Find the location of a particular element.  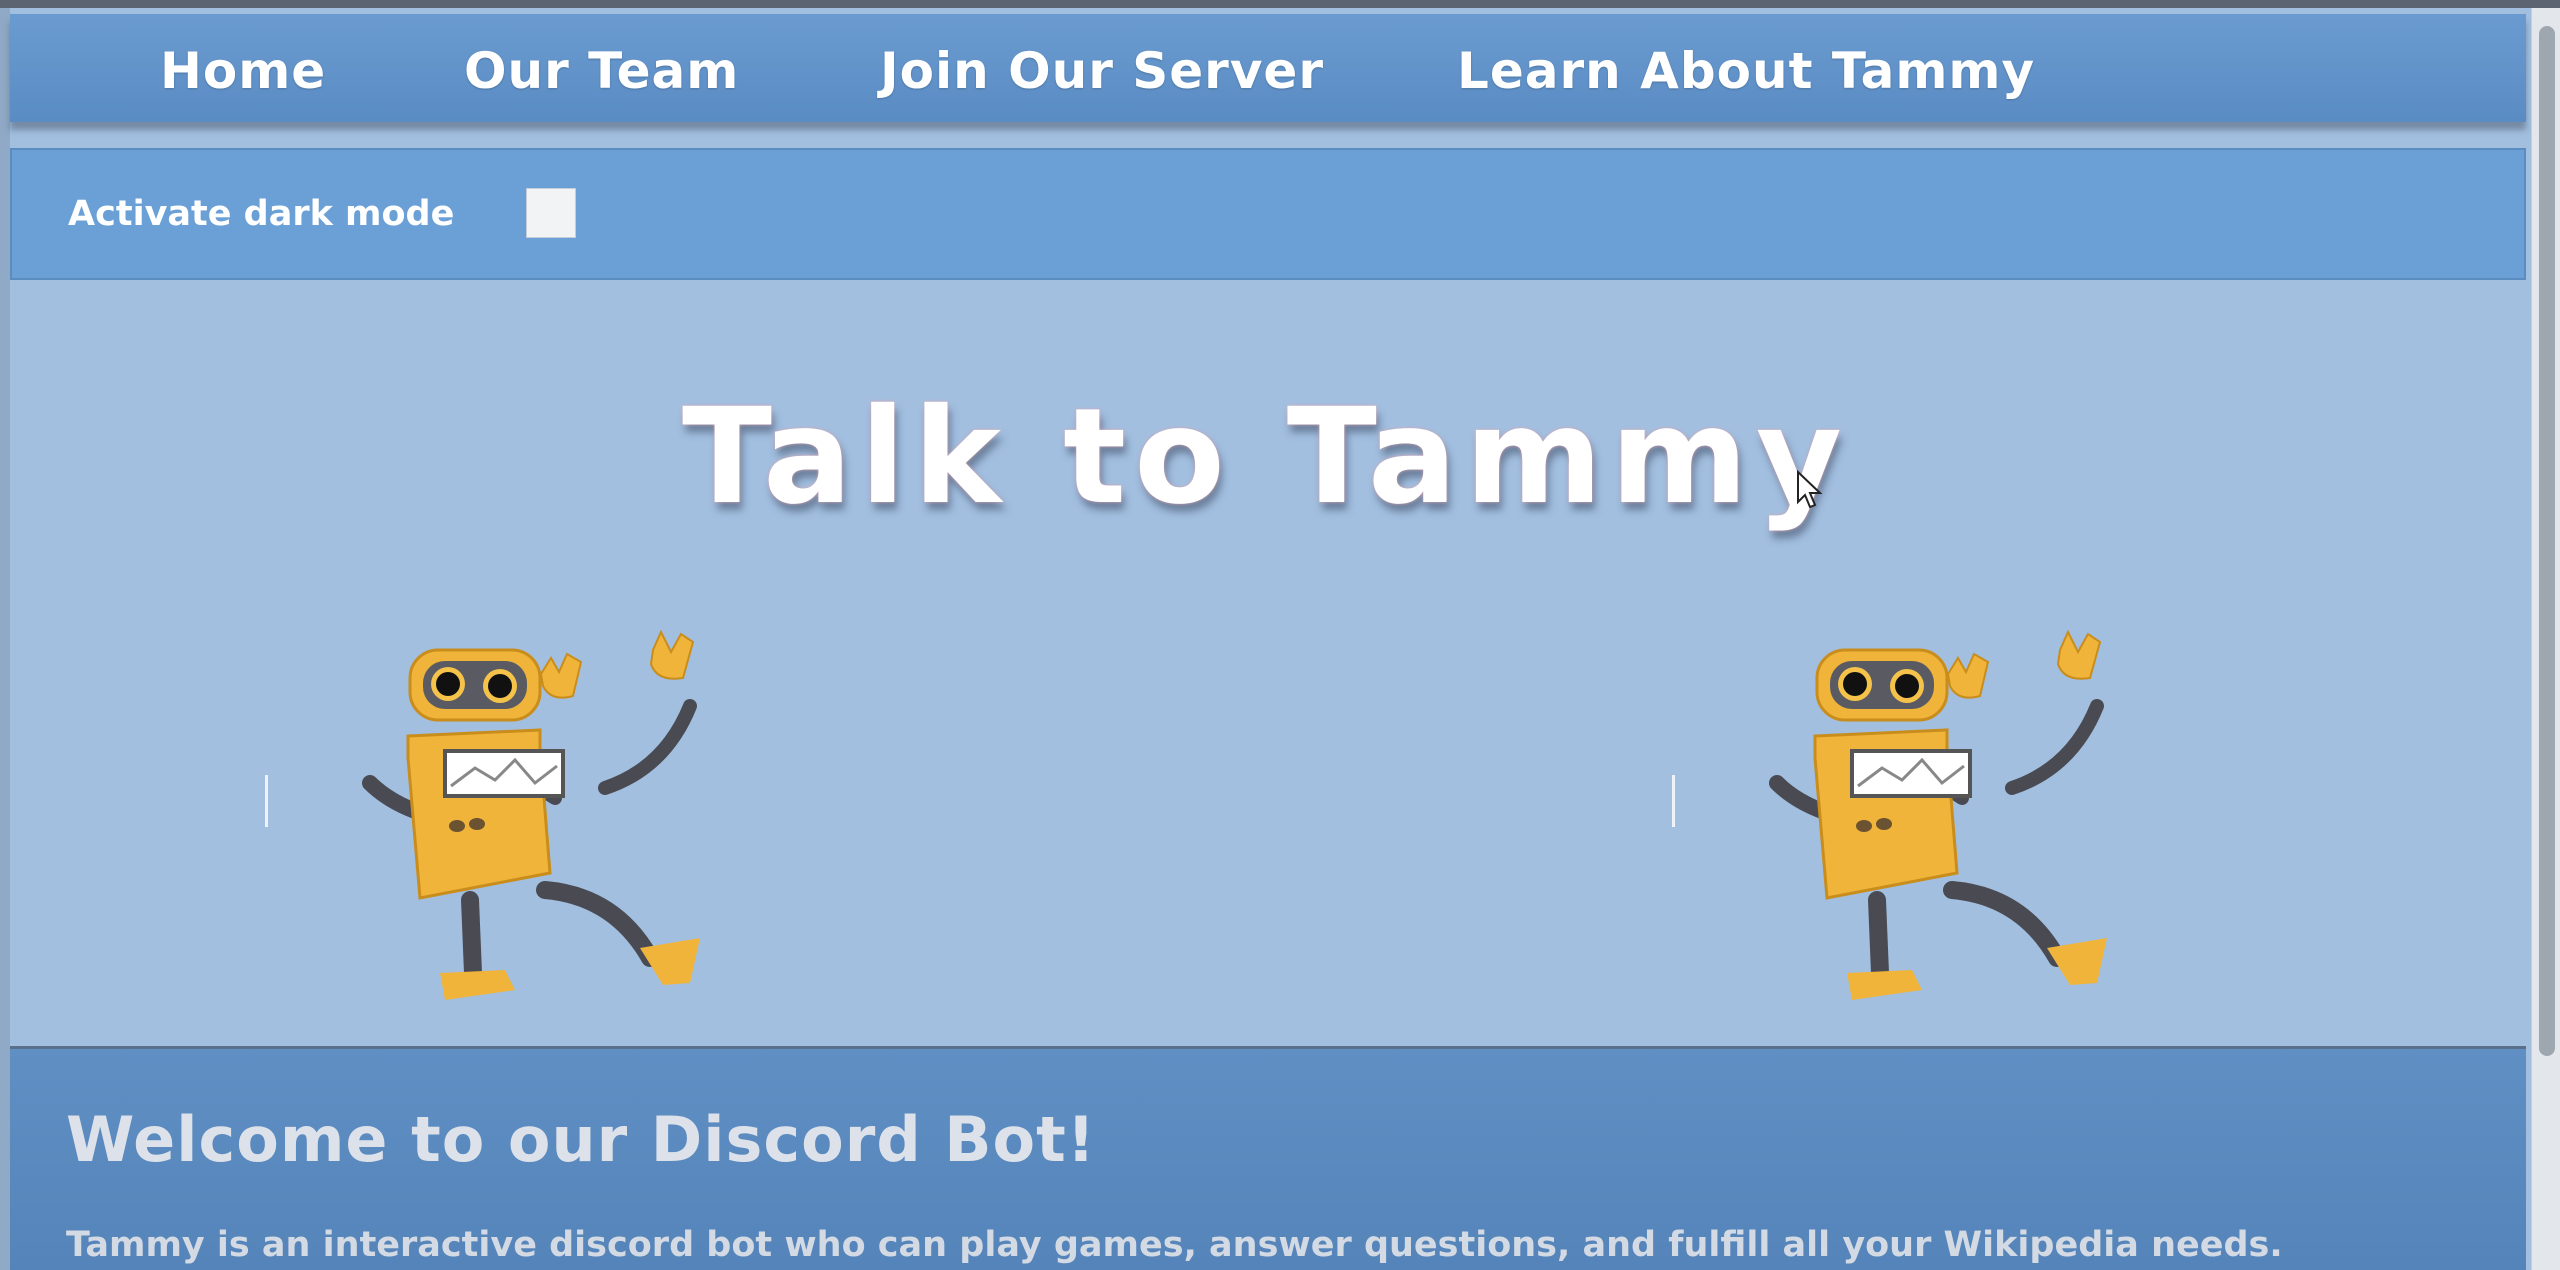

divider-left is located at coordinates (266, 801).